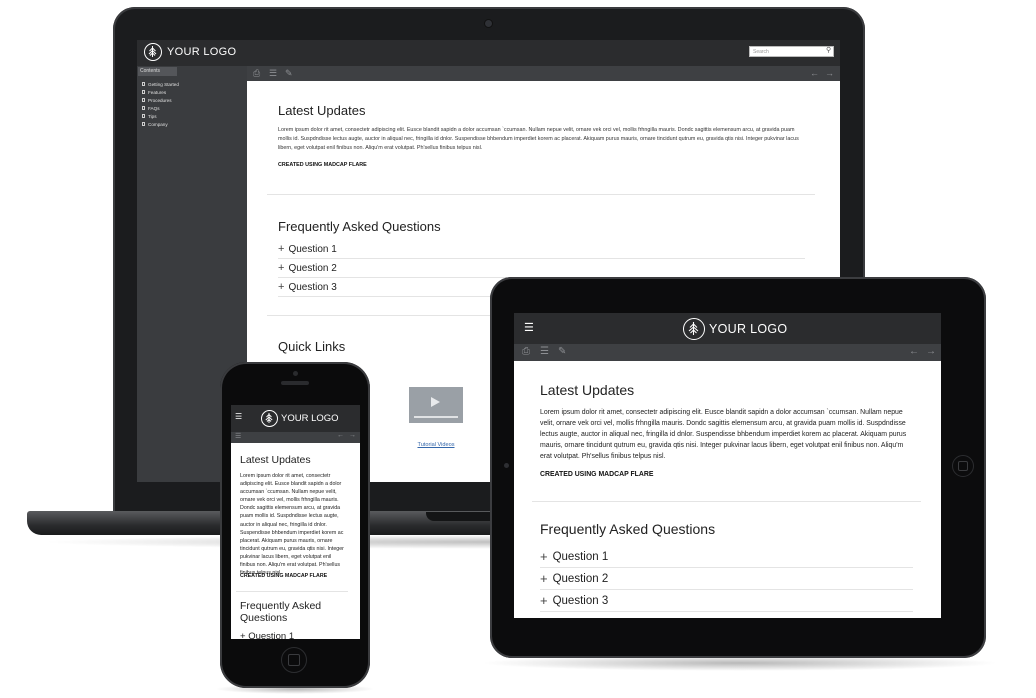 The width and height of the screenshot is (1036, 698). What do you see at coordinates (192, 92) in the screenshot?
I see `sidebar-item-features: Features` at bounding box center [192, 92].